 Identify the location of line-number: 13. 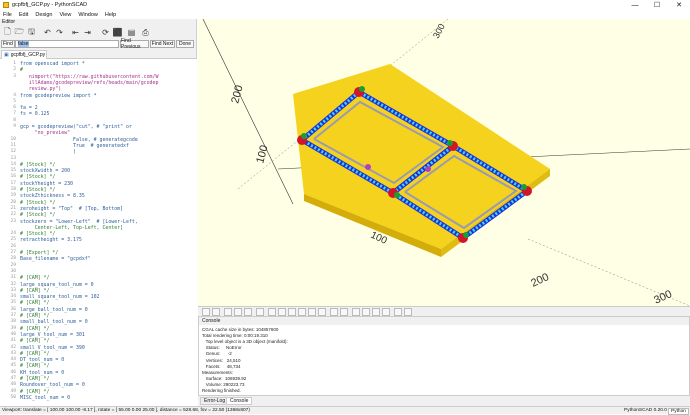
(13, 158).